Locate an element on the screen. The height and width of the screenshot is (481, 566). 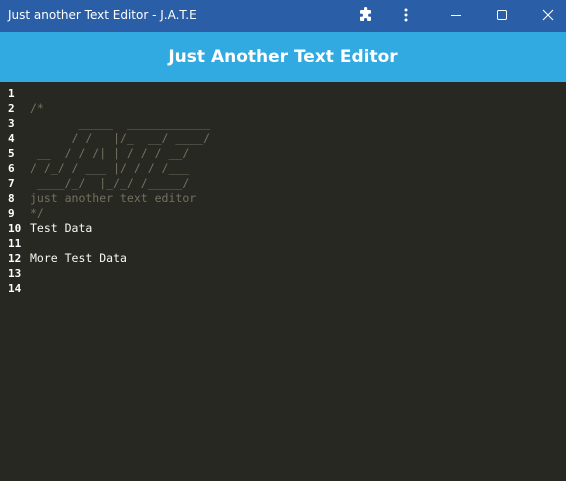
editor-line: ____/_/ |_/_/ /_____/ is located at coordinates (295, 183).